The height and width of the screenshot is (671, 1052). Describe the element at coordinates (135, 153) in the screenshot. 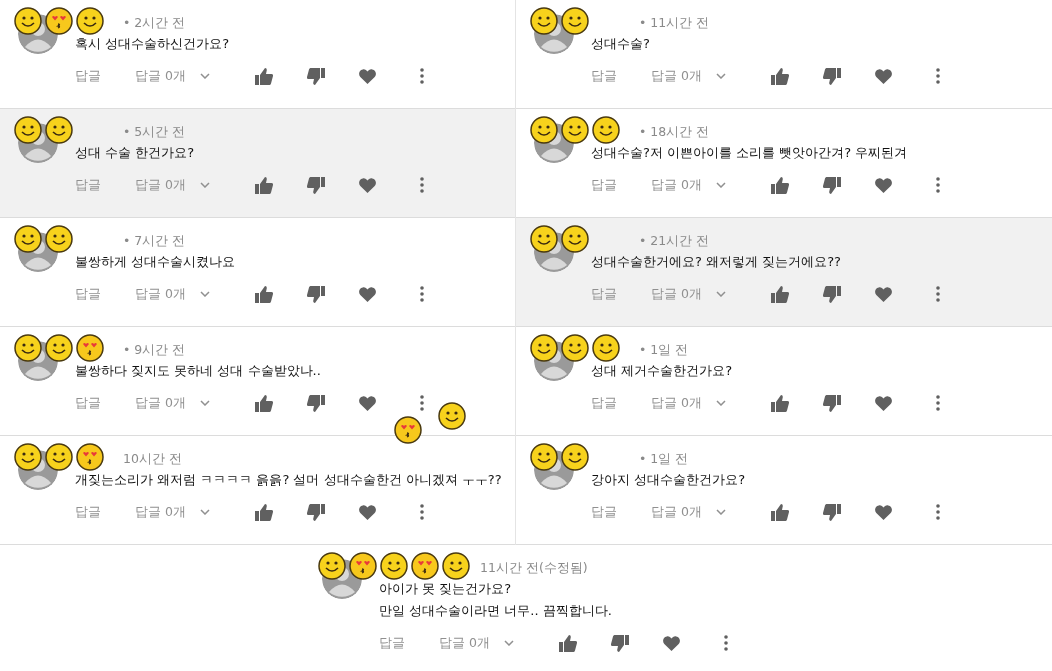

I see `comment-text: 성대 수술 한건가요?` at that location.